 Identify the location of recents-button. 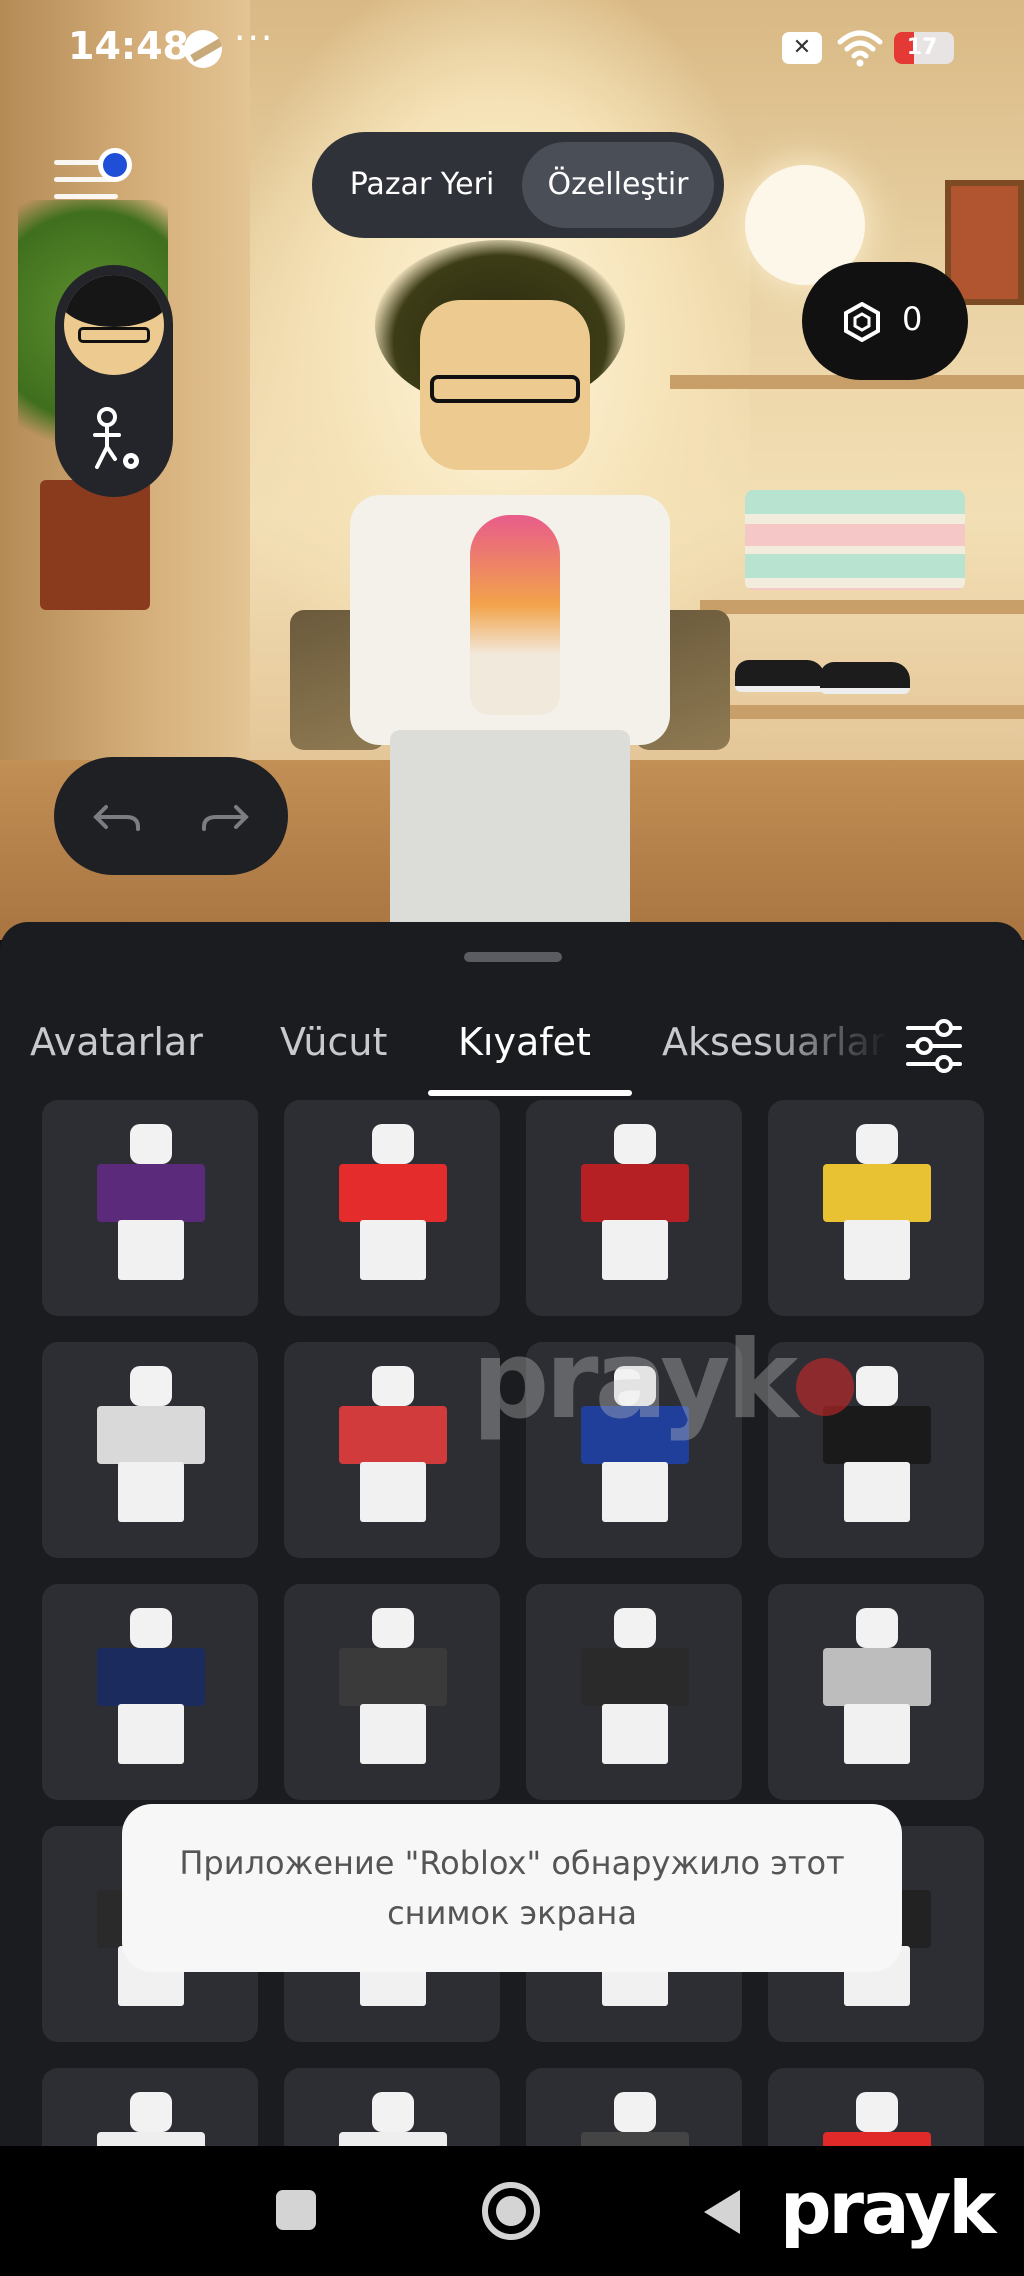
(296, 2210).